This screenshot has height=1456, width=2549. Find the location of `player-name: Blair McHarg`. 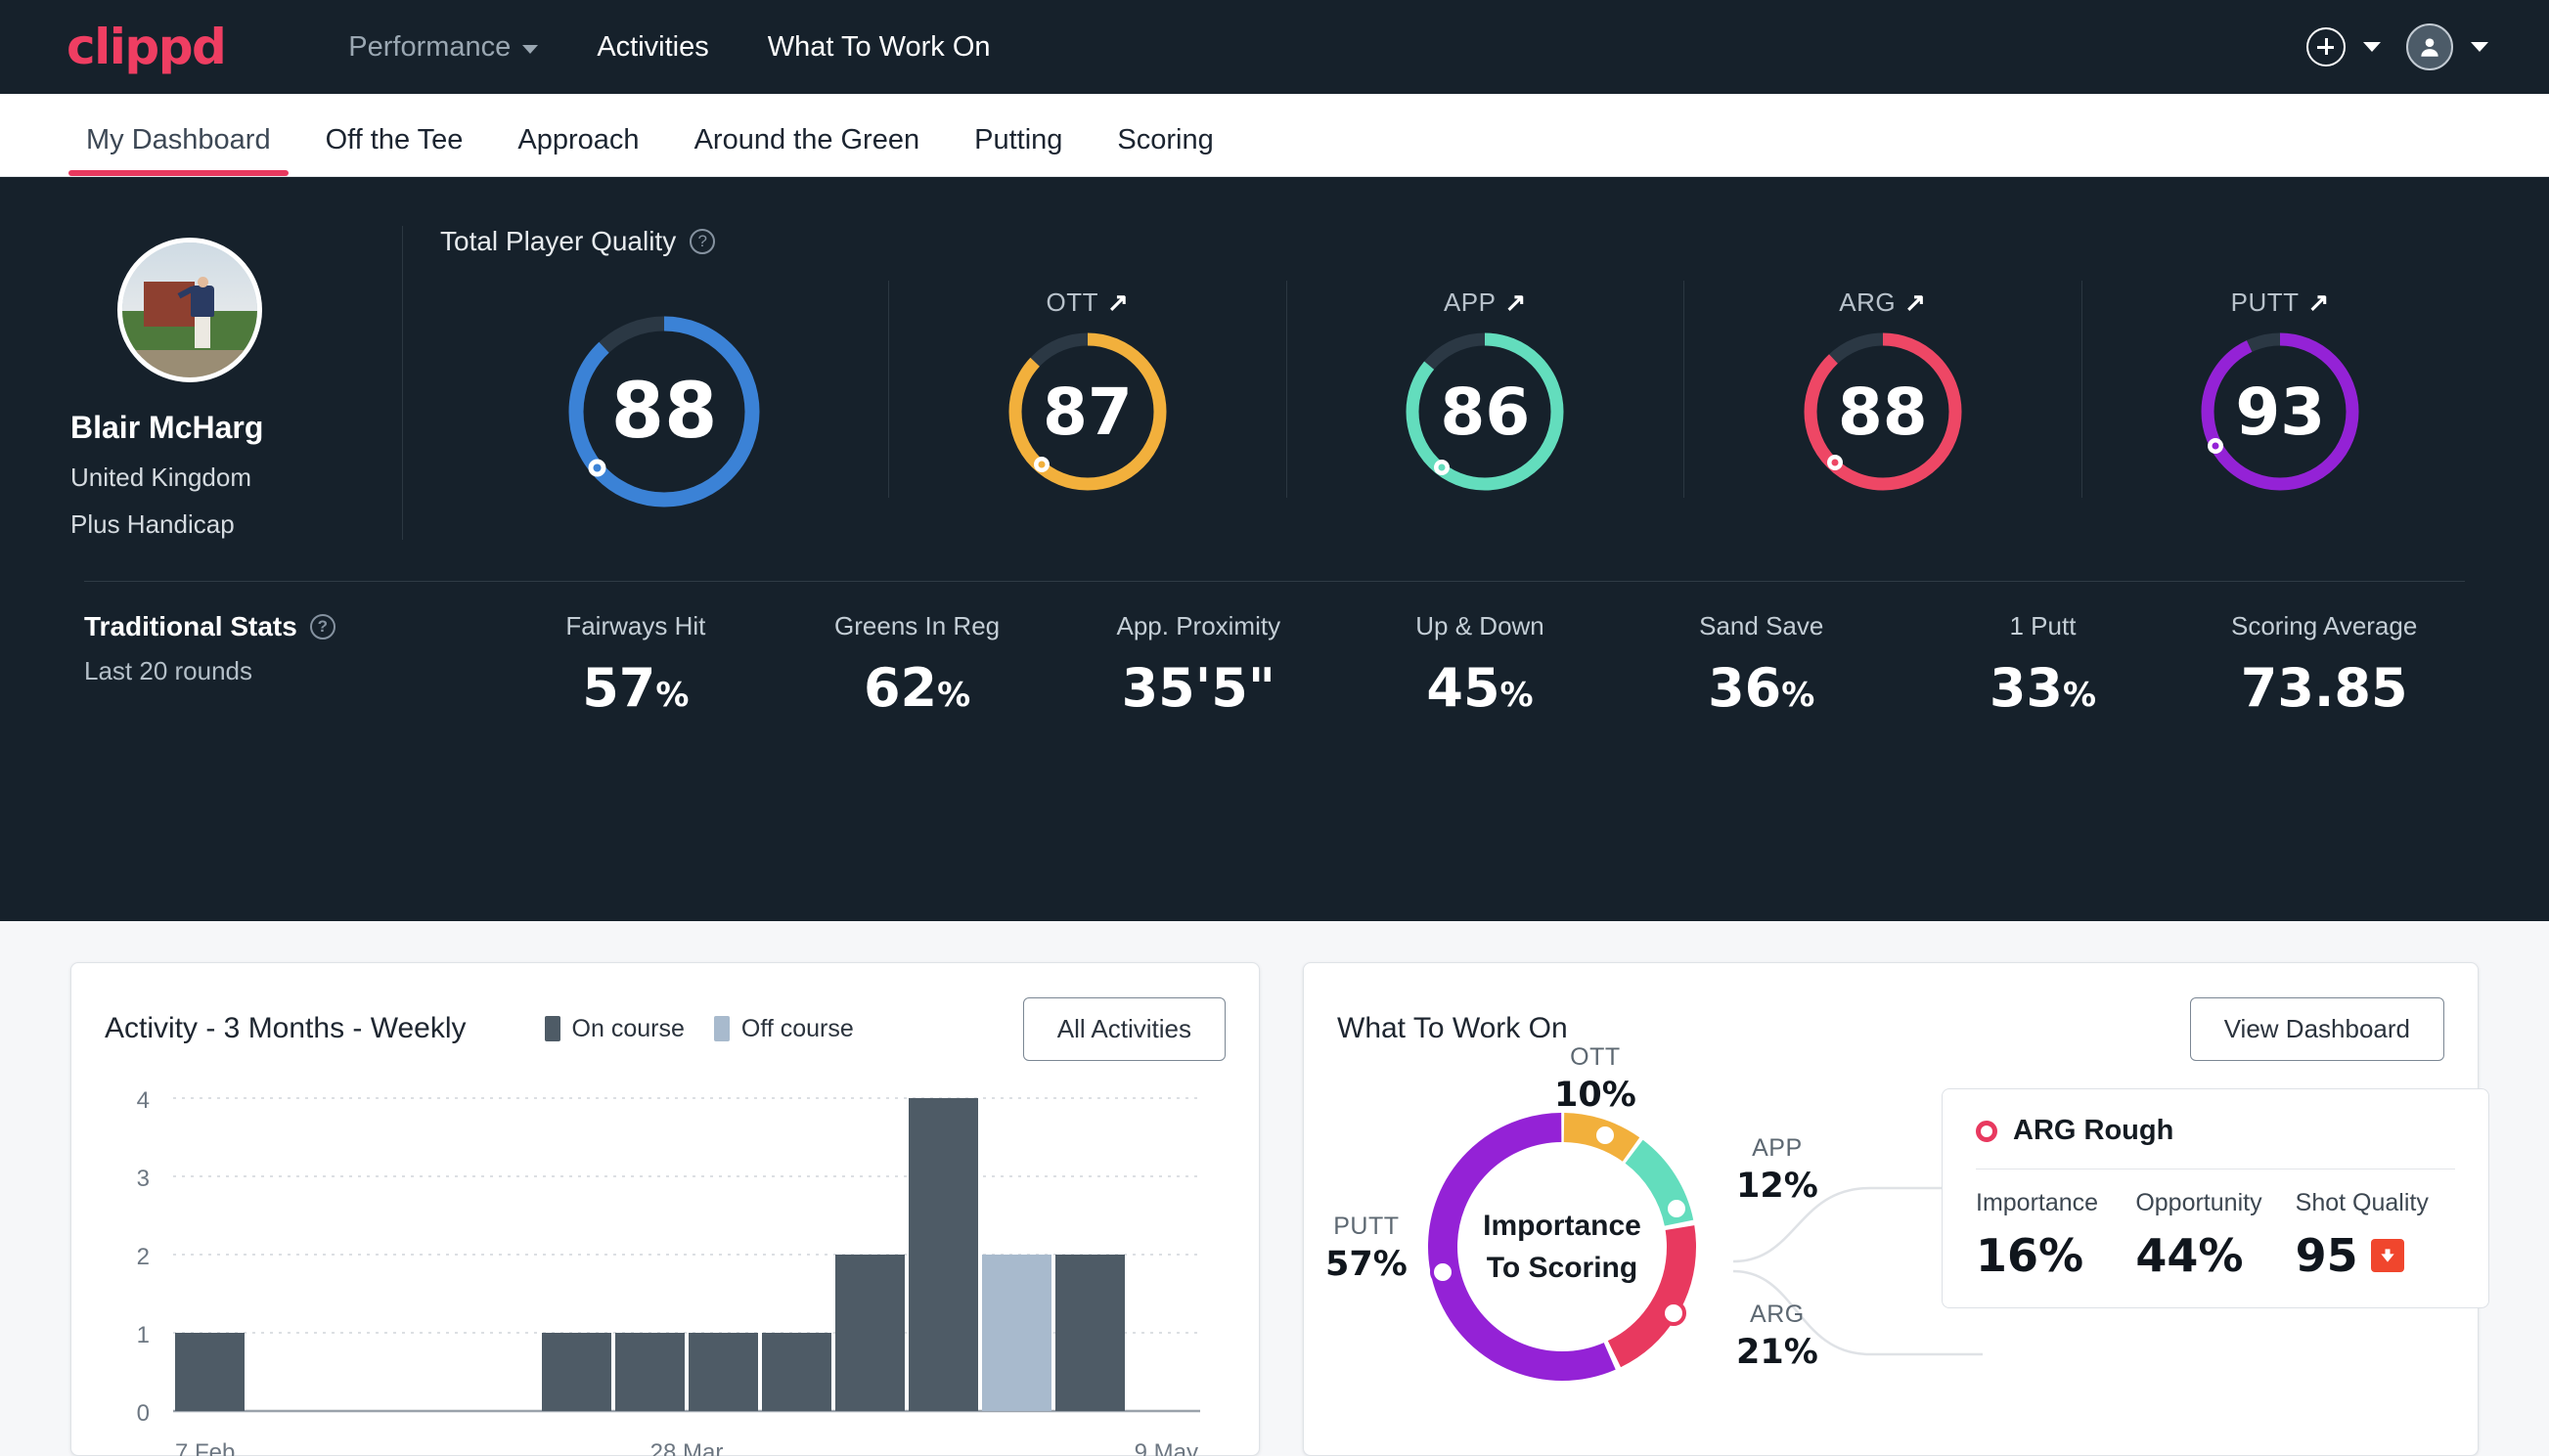

player-name: Blair McHarg is located at coordinates (167, 427).